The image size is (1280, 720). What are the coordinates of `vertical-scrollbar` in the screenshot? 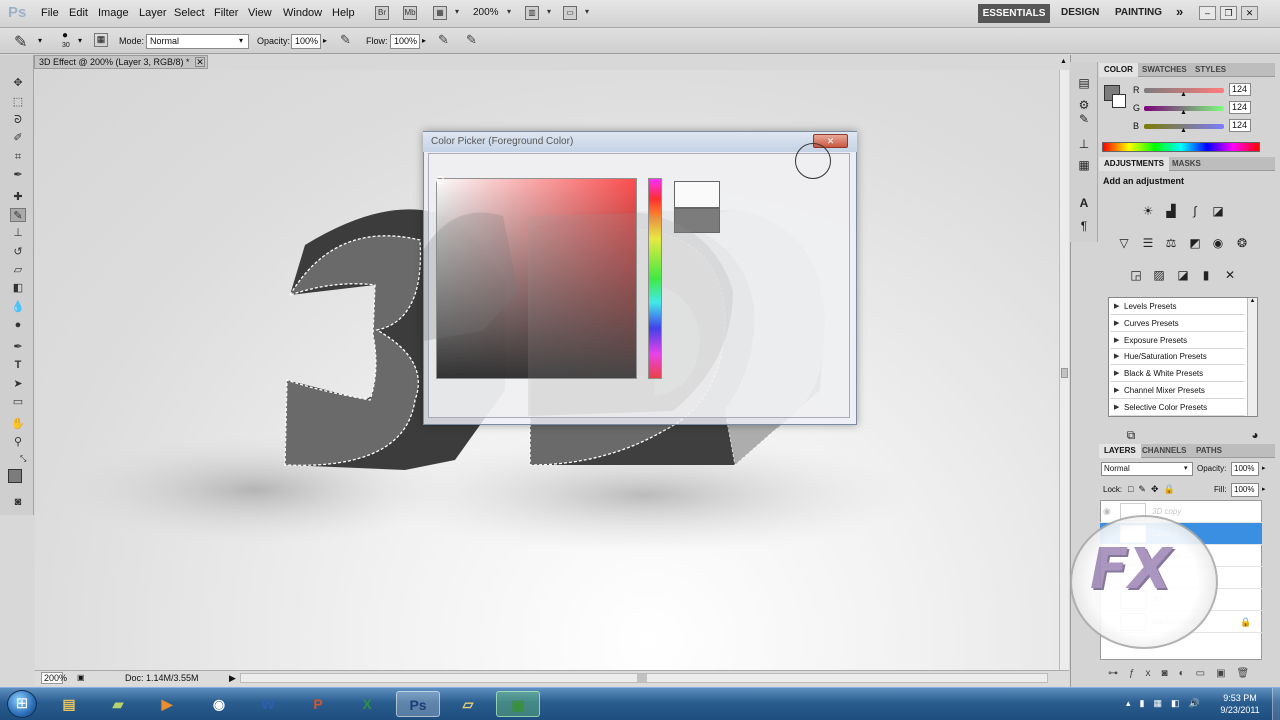 It's located at (1064, 370).